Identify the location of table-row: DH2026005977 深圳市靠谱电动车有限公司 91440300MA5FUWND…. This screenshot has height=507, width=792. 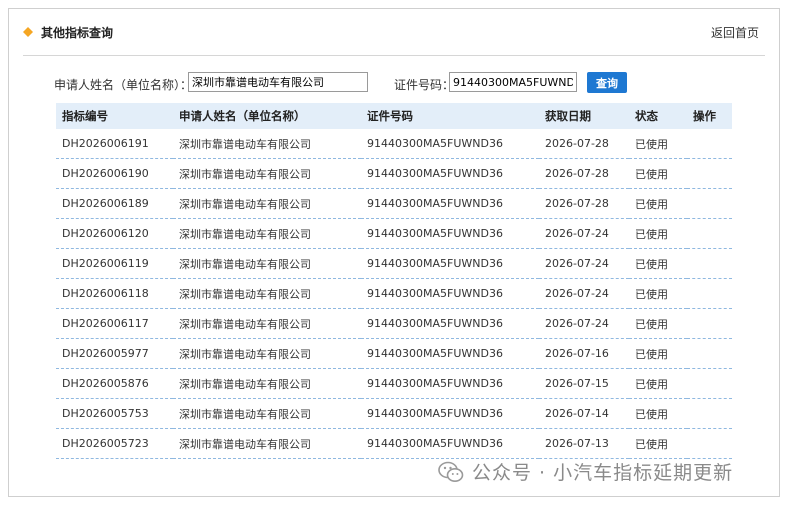
(394, 353).